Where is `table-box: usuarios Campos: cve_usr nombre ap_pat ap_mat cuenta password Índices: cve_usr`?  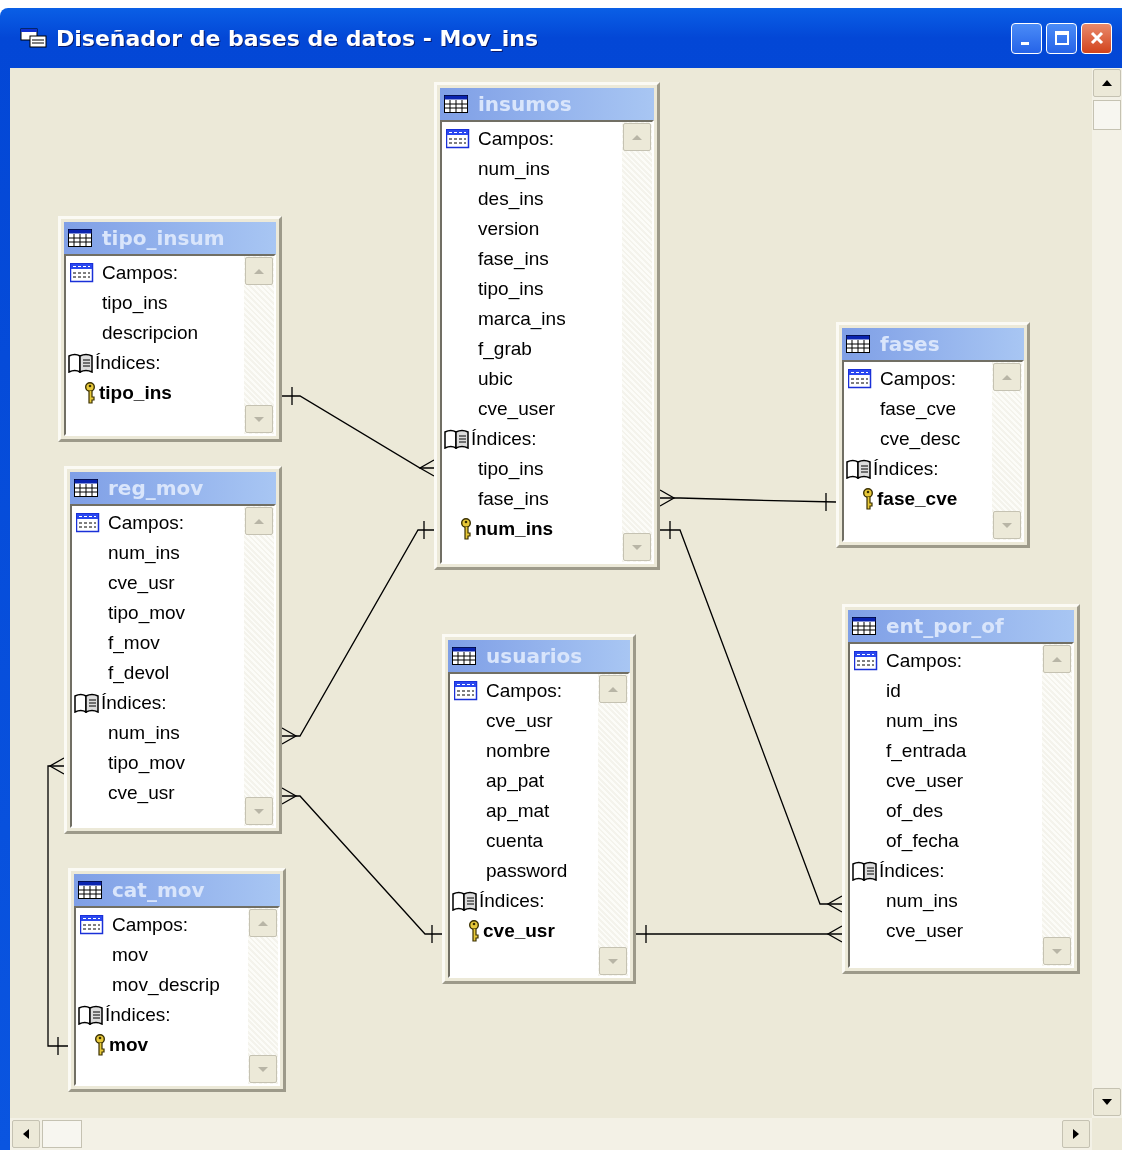
table-box: usuarios Campos: cve_usr nombre ap_pat ap_mat cuenta password Índices: cve_usr is located at coordinates (539, 809).